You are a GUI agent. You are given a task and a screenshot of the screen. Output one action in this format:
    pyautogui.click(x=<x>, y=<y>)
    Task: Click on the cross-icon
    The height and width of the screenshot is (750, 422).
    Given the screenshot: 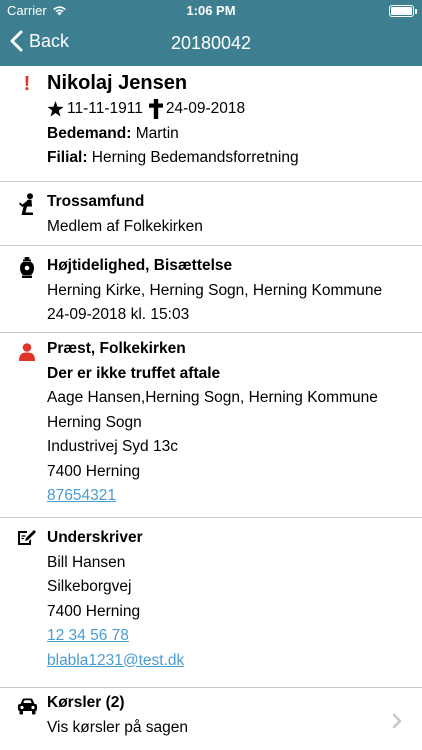 What is the action you would take?
    pyautogui.click(x=155, y=109)
    